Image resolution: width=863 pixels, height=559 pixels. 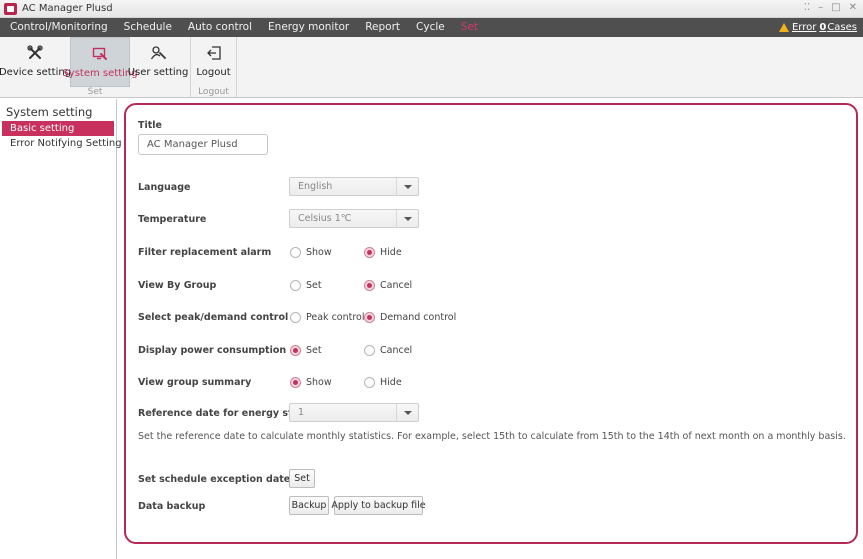 I want to click on language-select: English, so click(x=354, y=186).